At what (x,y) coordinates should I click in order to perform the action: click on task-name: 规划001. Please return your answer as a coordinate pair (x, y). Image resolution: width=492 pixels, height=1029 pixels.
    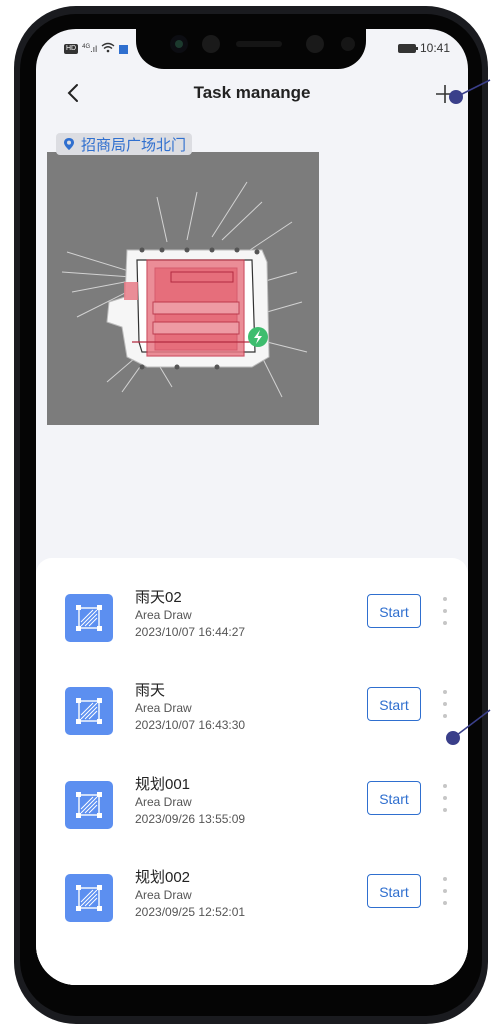
    Looking at the image, I should click on (163, 784).